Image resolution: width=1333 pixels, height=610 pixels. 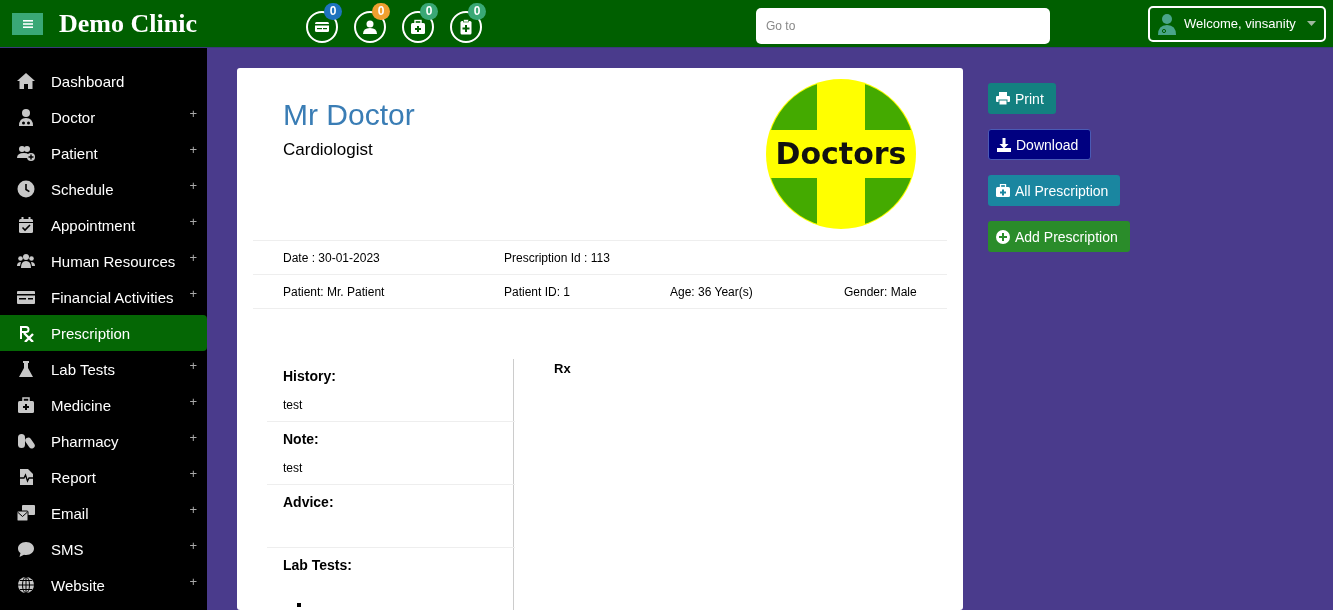 What do you see at coordinates (26, 585) in the screenshot?
I see `globe-icon` at bounding box center [26, 585].